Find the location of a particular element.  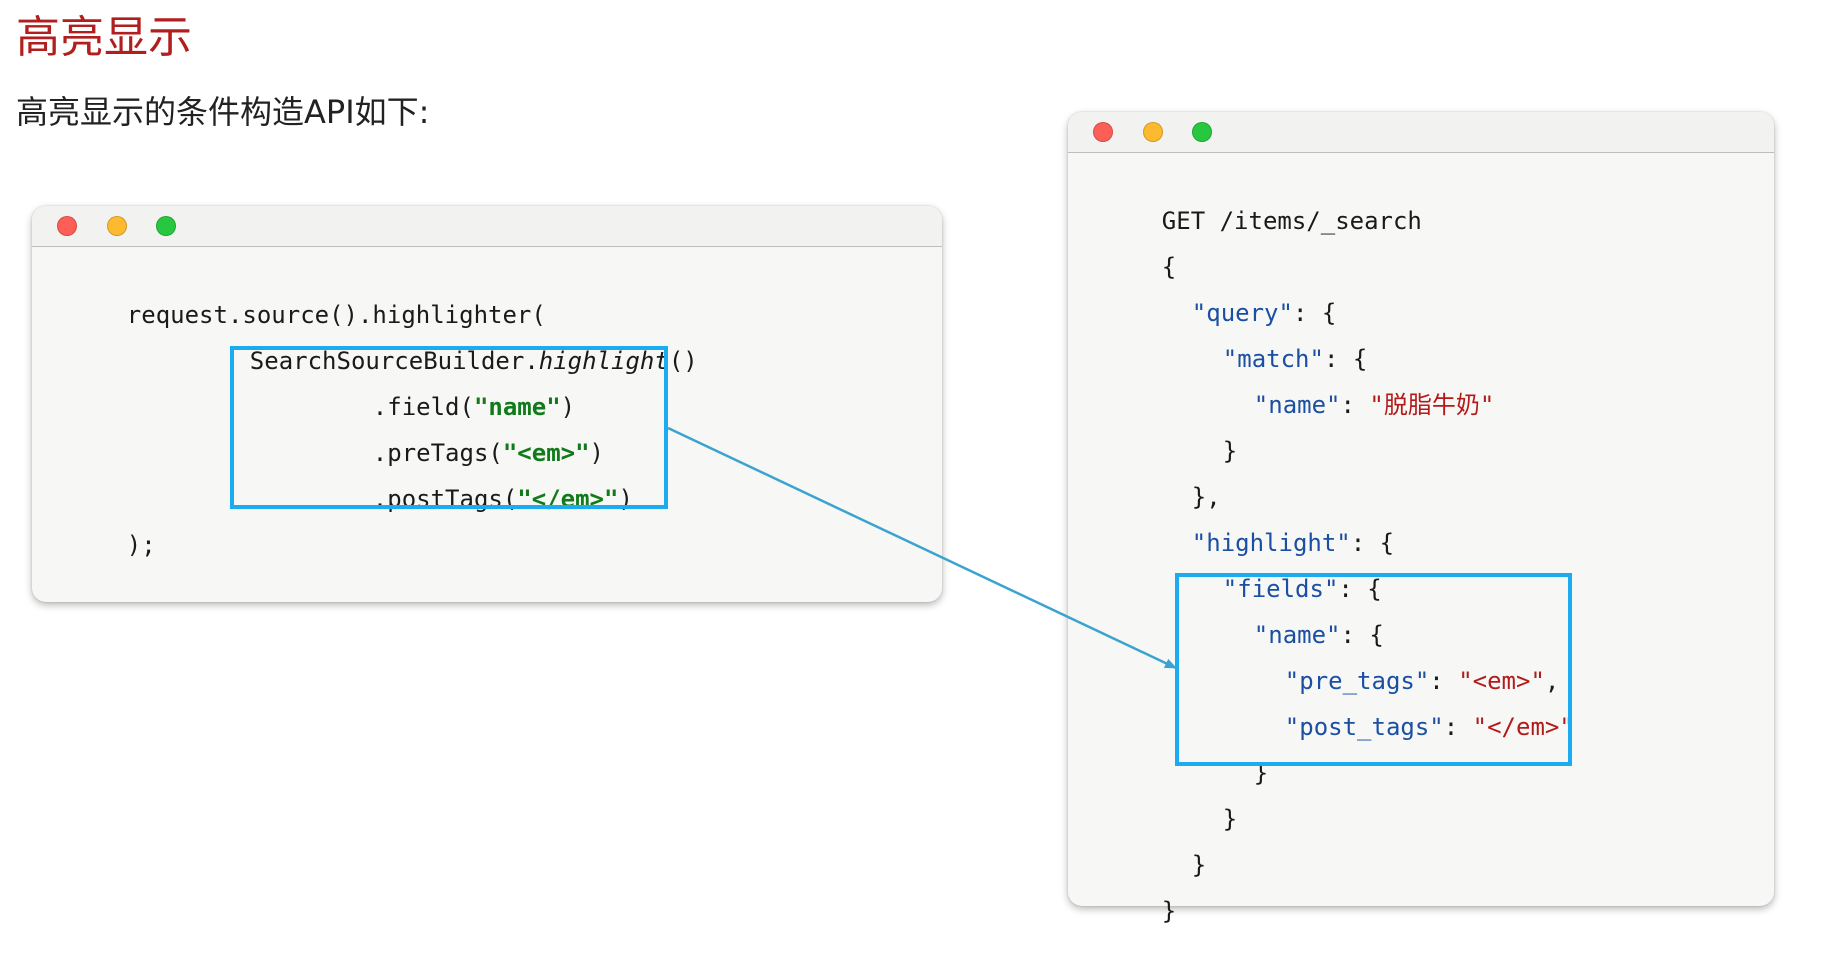

code-line: } is located at coordinates (1140, 911).